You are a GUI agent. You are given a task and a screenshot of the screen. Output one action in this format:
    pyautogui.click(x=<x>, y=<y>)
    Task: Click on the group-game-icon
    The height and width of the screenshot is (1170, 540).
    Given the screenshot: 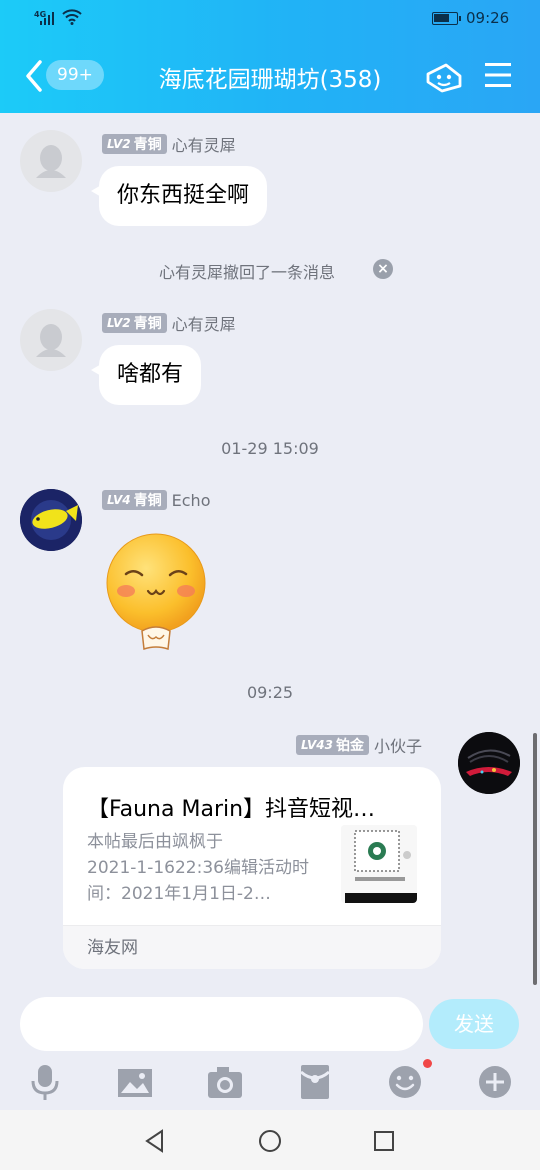 What is the action you would take?
    pyautogui.click(x=444, y=77)
    